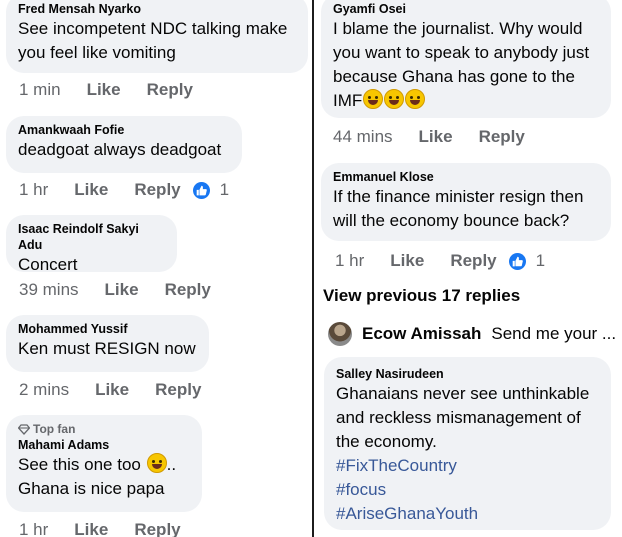 The width and height of the screenshot is (622, 537). I want to click on comment-text: will the economy bounce back?, so click(451, 220).